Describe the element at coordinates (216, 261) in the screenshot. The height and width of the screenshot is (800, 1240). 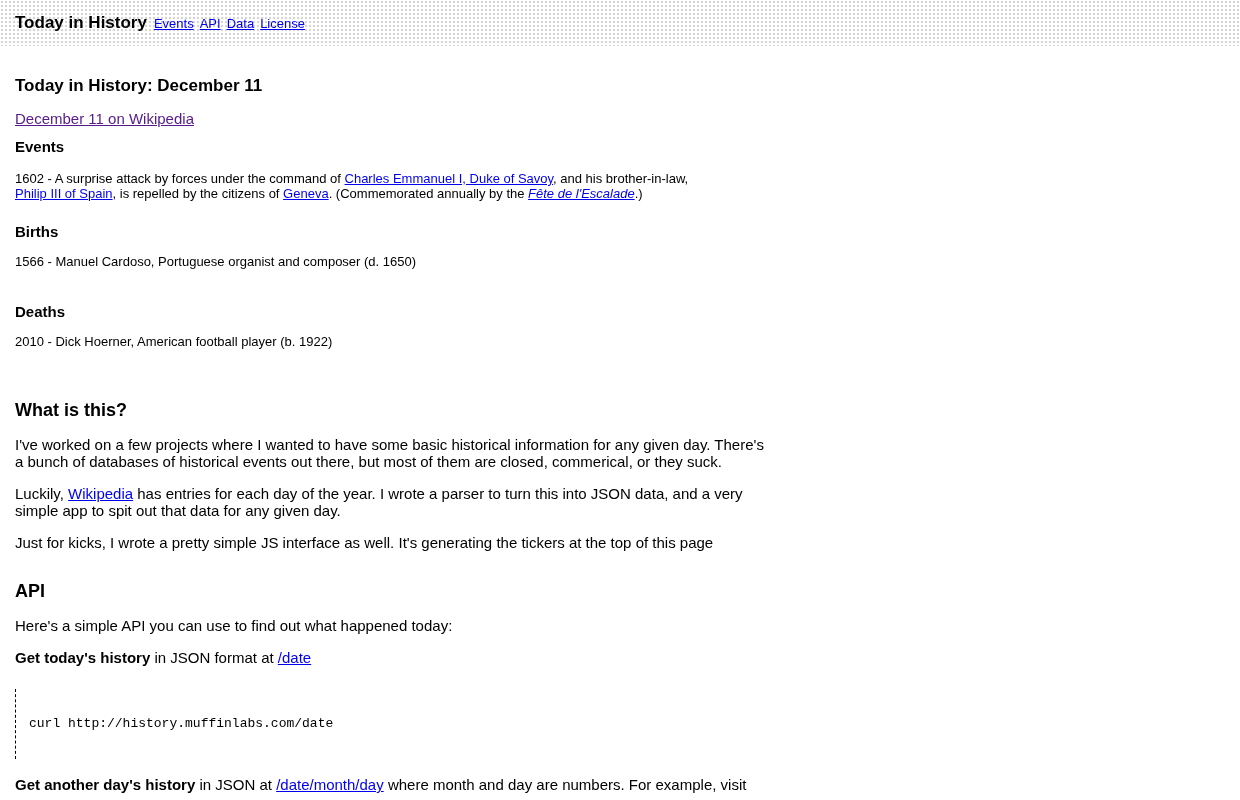
I see `event-entry: 1566 - Manuel Cardoso, Portuguese organist and composer (d. 1650)` at that location.